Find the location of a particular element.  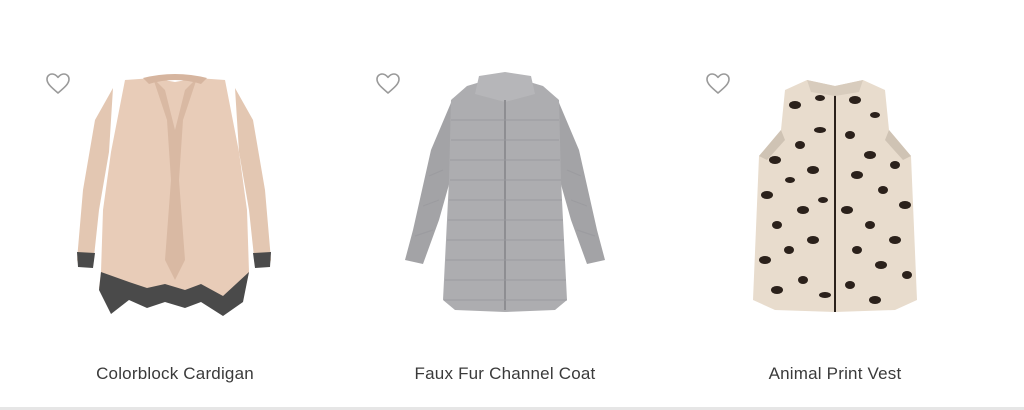

product-name: Faux Fur Channel Coat is located at coordinates (505, 374).